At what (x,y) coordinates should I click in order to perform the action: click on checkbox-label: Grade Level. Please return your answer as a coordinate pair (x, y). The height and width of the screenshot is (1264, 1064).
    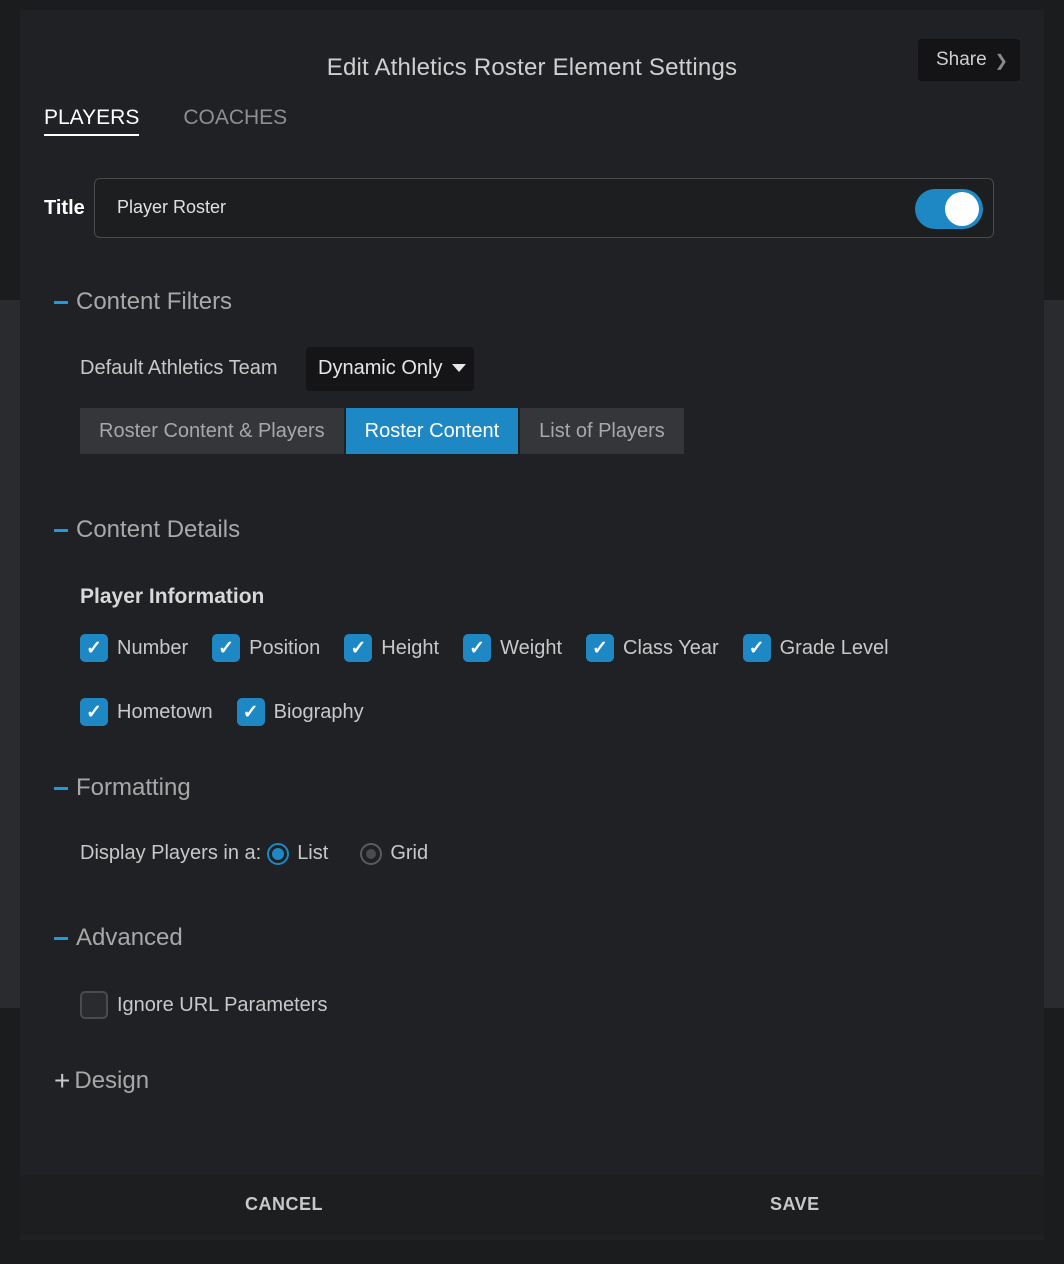
    Looking at the image, I should click on (834, 647).